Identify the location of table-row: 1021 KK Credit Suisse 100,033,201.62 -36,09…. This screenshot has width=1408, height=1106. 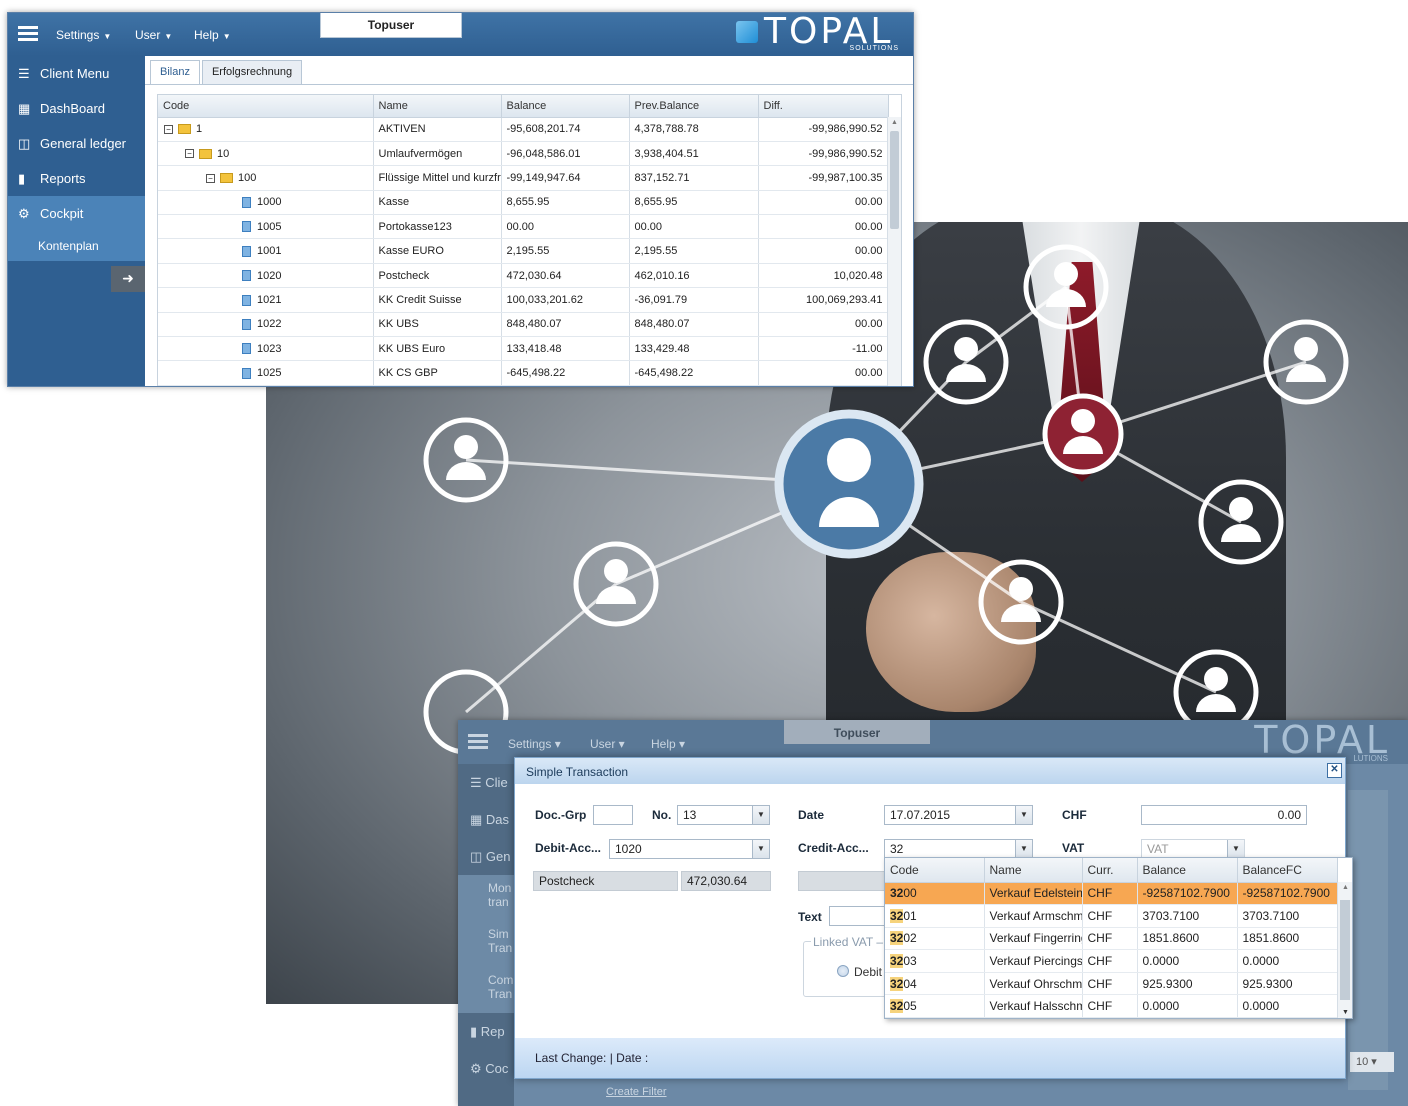
(523, 300).